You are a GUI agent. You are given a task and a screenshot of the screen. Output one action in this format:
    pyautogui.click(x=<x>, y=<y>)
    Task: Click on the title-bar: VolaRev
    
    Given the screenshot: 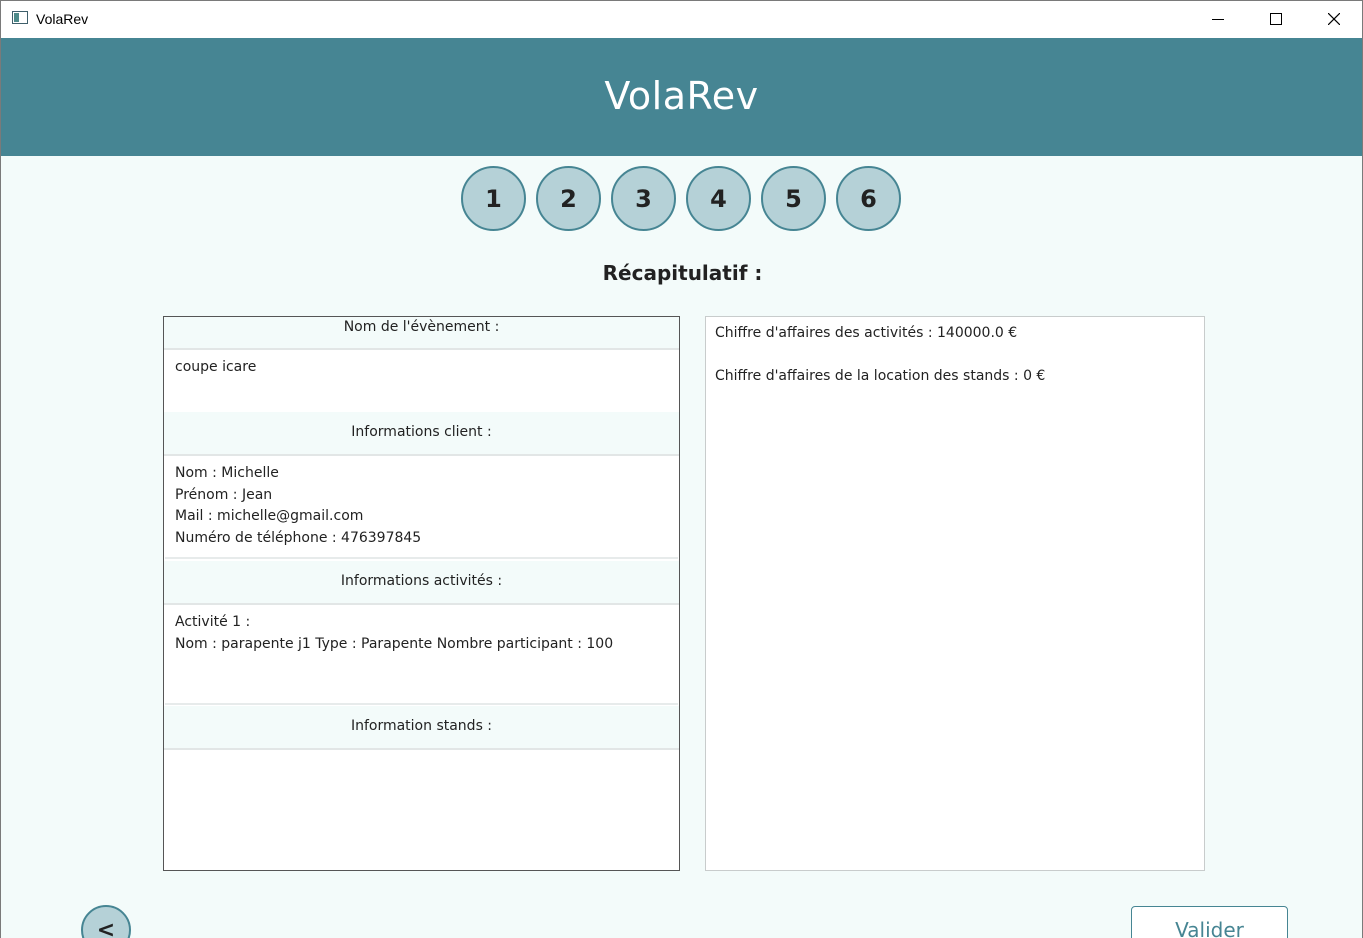 What is the action you would take?
    pyautogui.click(x=681, y=19)
    